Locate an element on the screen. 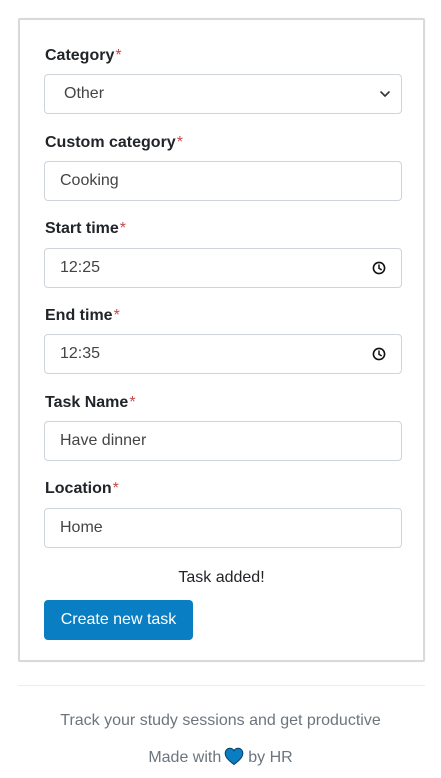 The image size is (441, 778). task-name-label: Task Name* is located at coordinates (90, 402).